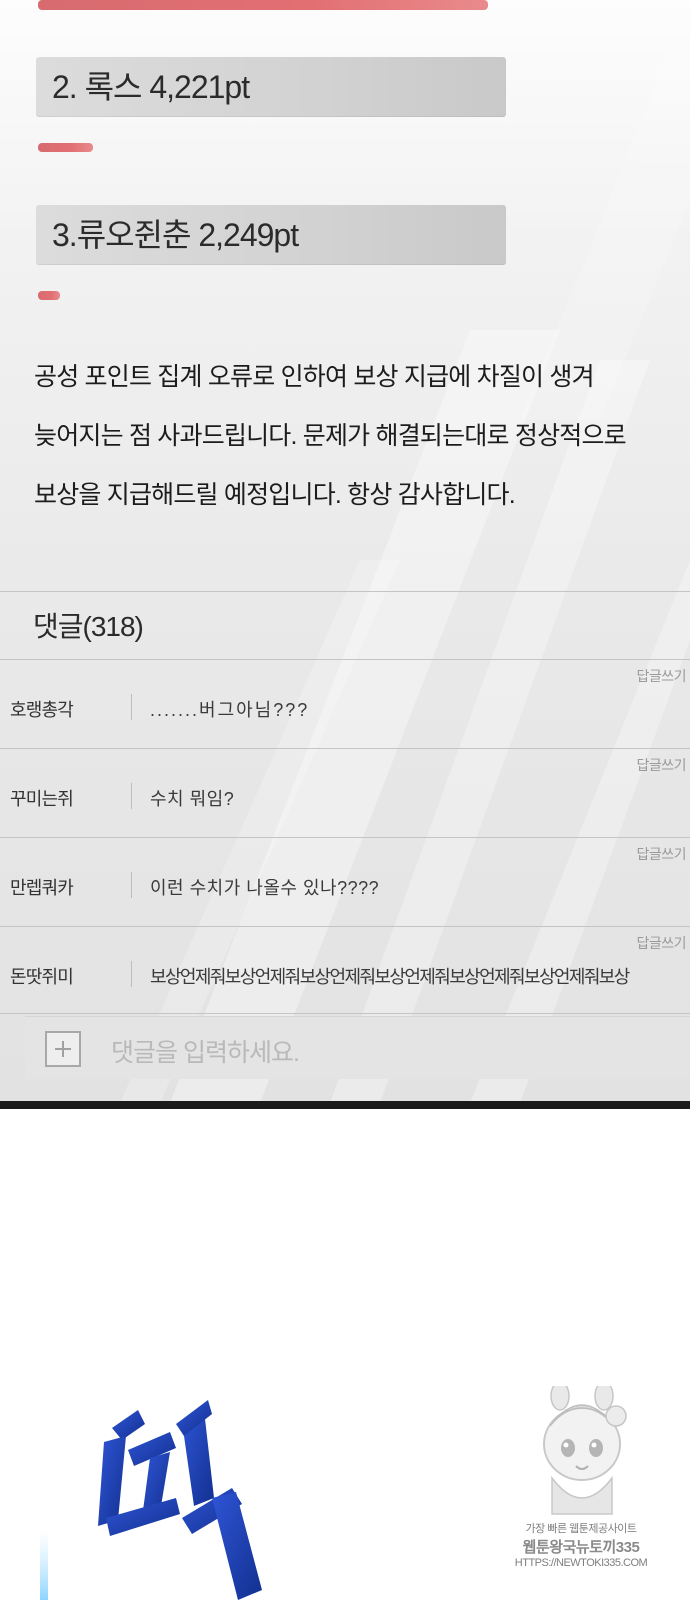  Describe the element at coordinates (63, 1049) in the screenshot. I see `add-attachment-button` at that location.